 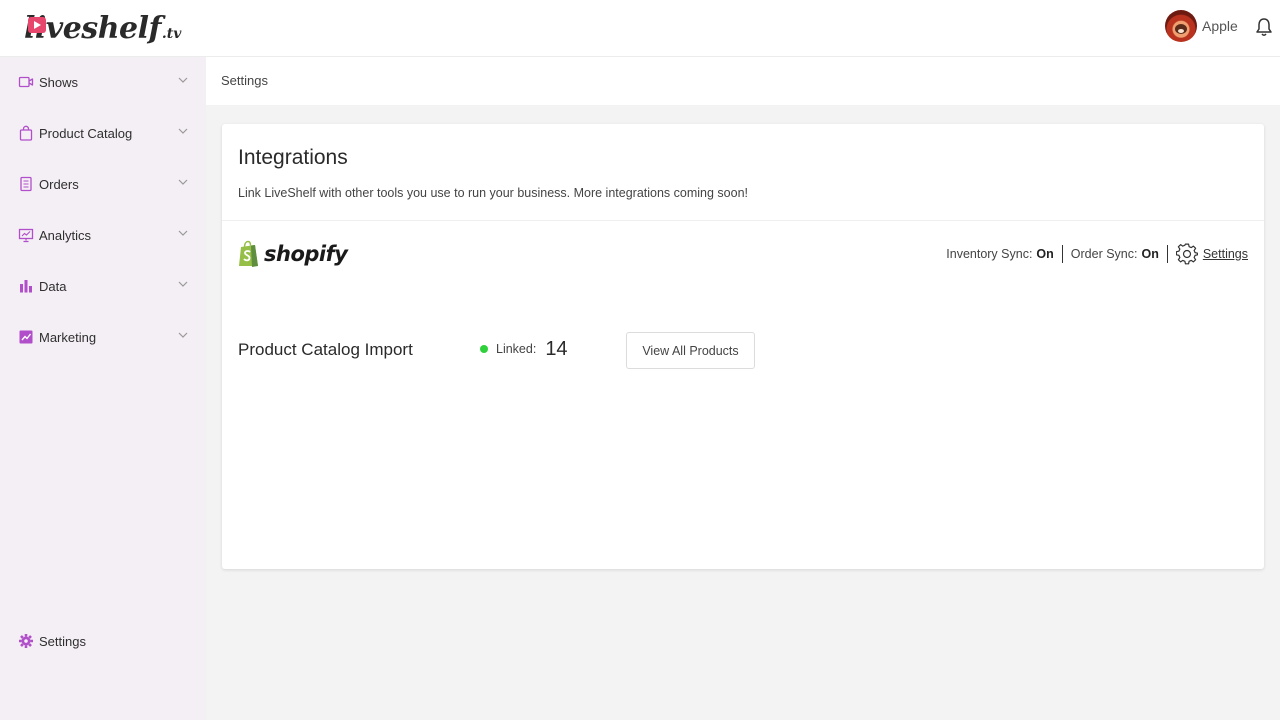 What do you see at coordinates (103, 337) in the screenshot?
I see `sidebar-item-marketing: Marketing` at bounding box center [103, 337].